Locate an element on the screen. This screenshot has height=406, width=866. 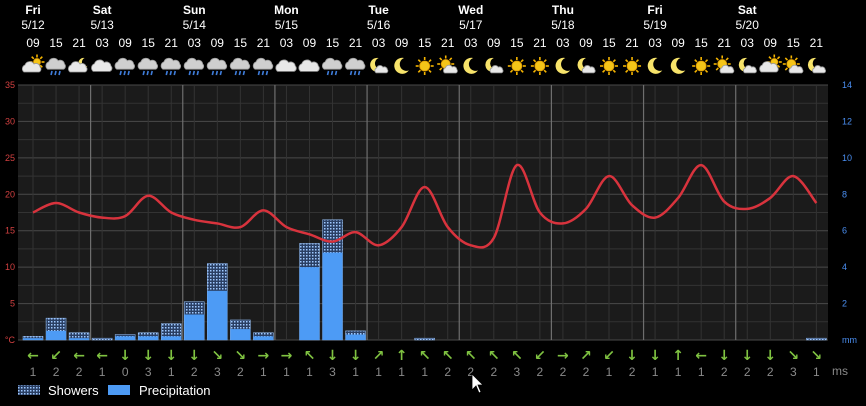
sun-icon is located at coordinates (424, 66).